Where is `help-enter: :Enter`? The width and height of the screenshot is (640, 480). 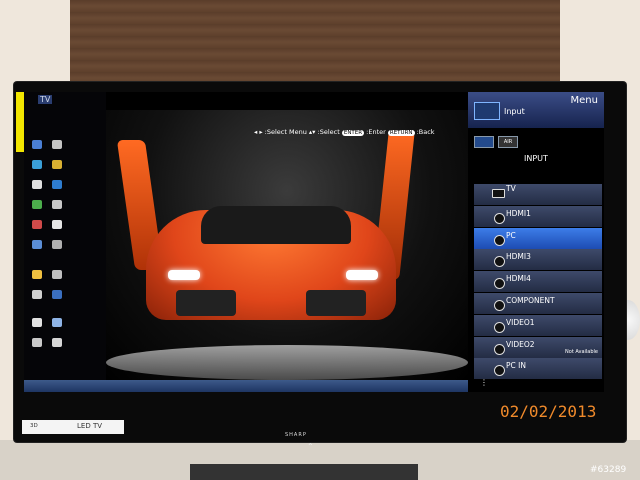
help-enter: :Enter is located at coordinates (376, 132).